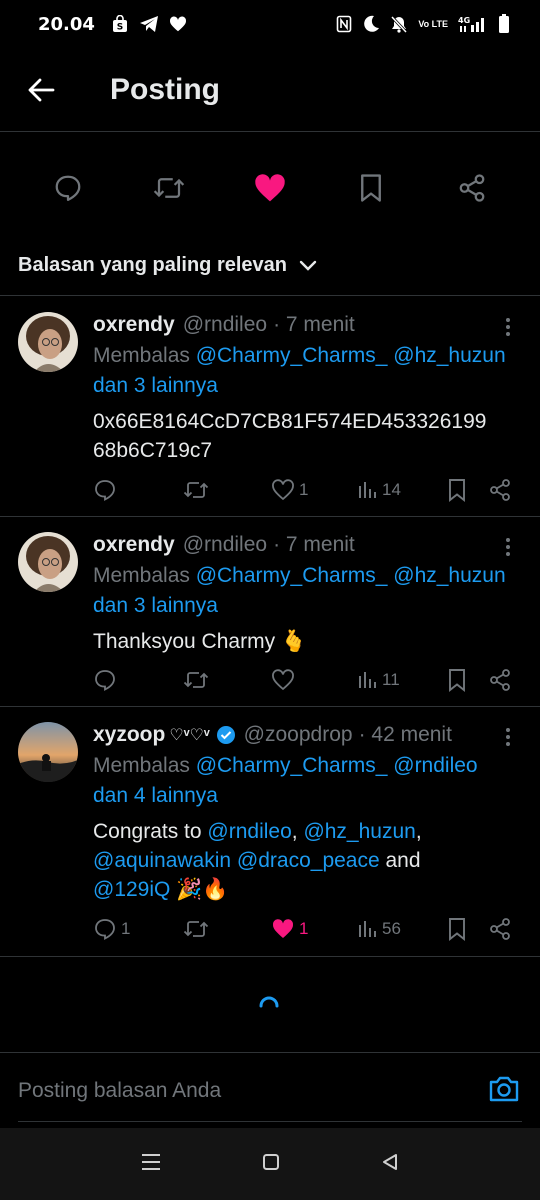 The width and height of the screenshot is (540, 1200). Describe the element at coordinates (371, 188) in the screenshot. I see `bookmark-button` at that location.